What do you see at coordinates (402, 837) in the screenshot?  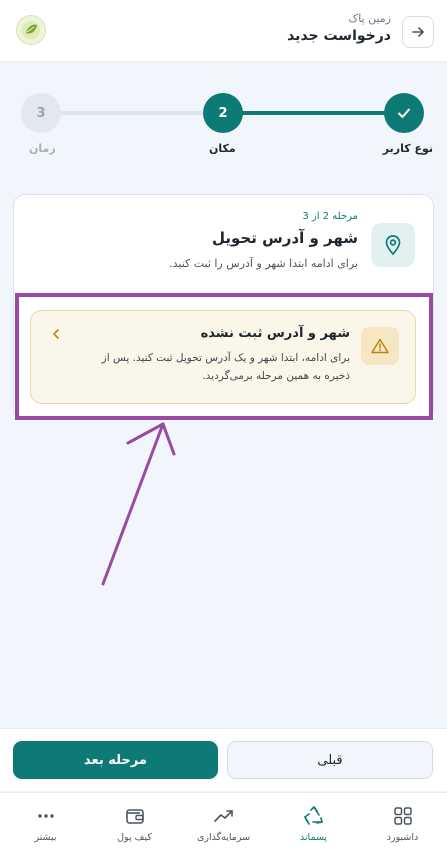 I see `nav-label-dashboard: داشبورد` at bounding box center [402, 837].